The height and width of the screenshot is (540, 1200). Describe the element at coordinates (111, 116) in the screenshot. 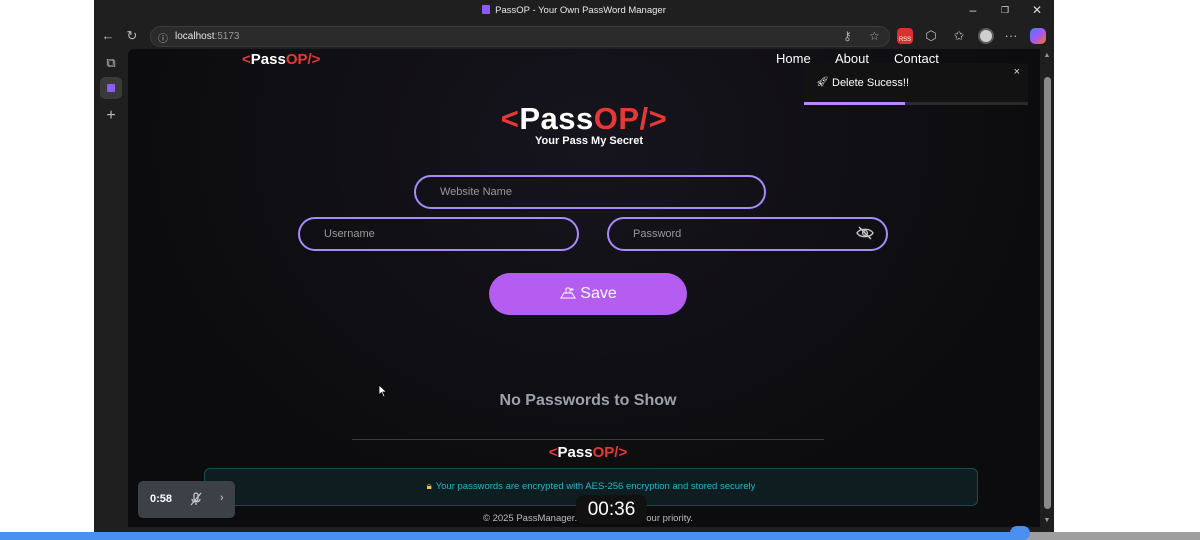

I see `new-tab-icon: +` at that location.